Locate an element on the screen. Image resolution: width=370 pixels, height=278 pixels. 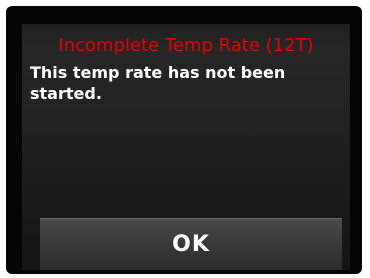
ok-button-label: OK is located at coordinates (191, 244).